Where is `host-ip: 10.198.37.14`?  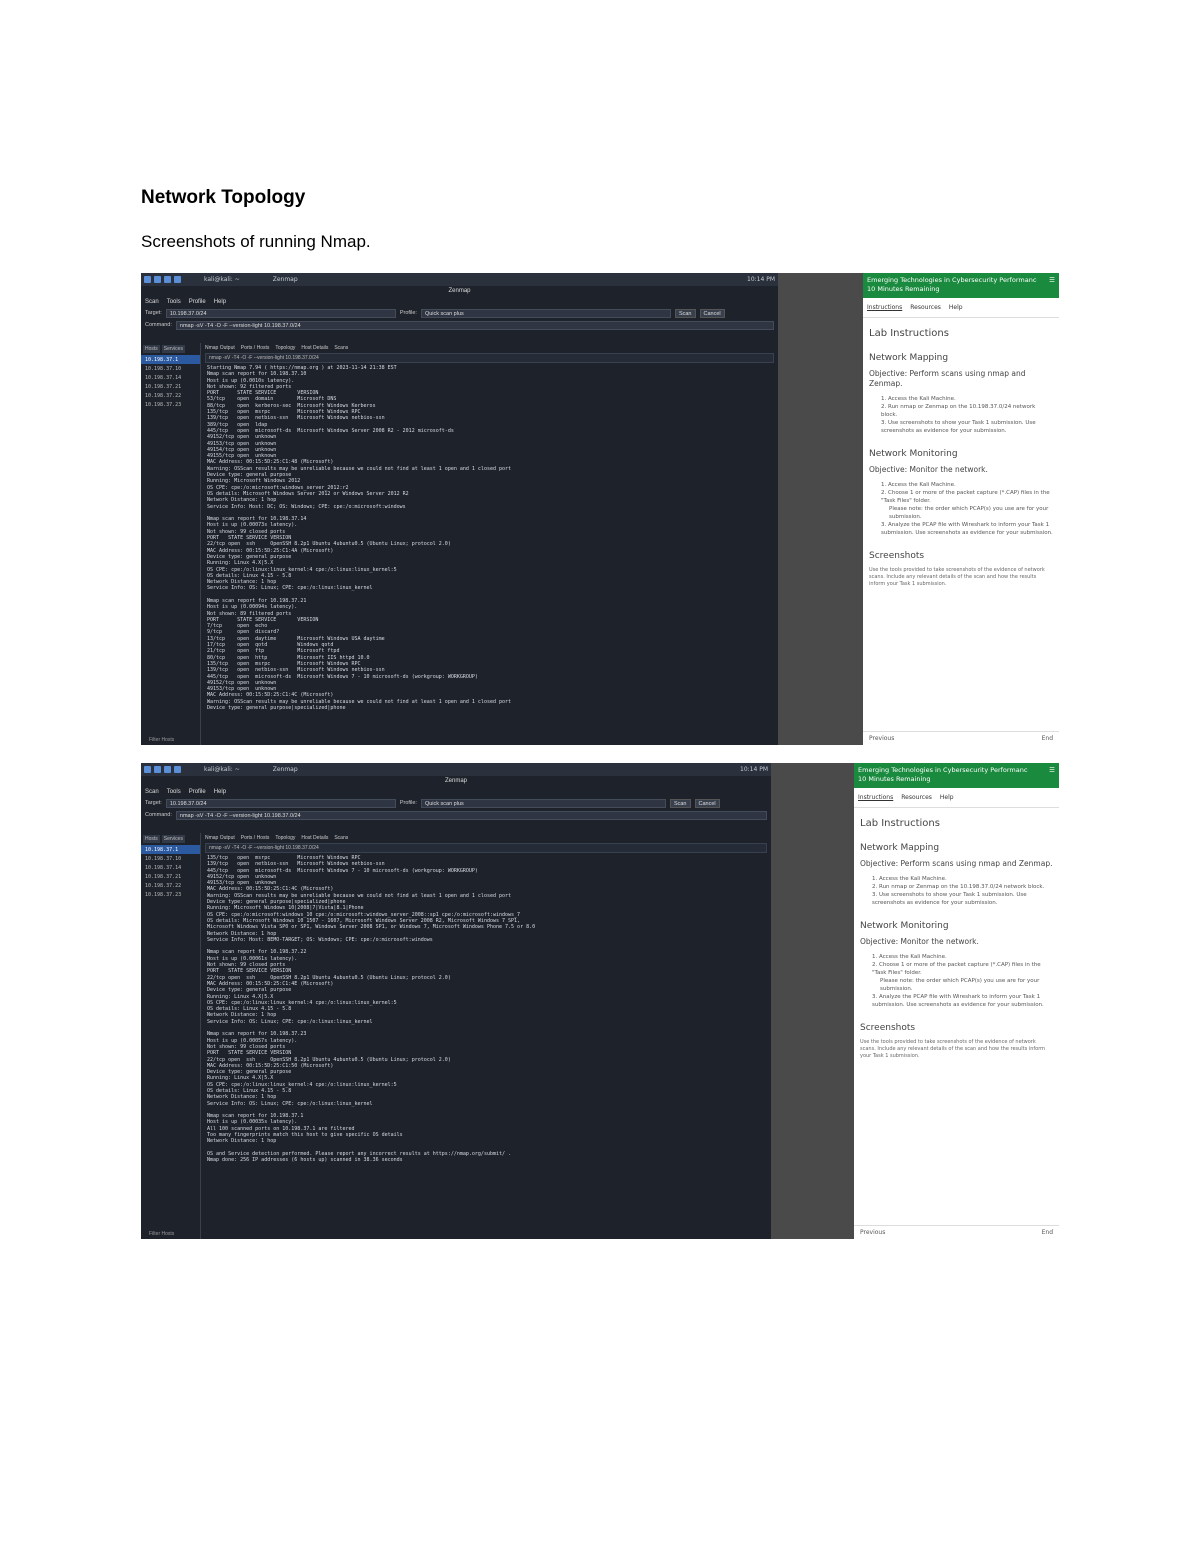
host-ip: 10.198.37.14 is located at coordinates (163, 377).